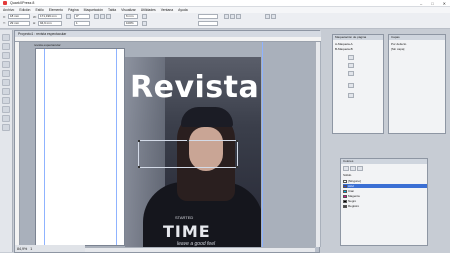 This screenshot has height=253, width=450. I want to click on master-b: B-Maqueta-B, so click(344, 49).